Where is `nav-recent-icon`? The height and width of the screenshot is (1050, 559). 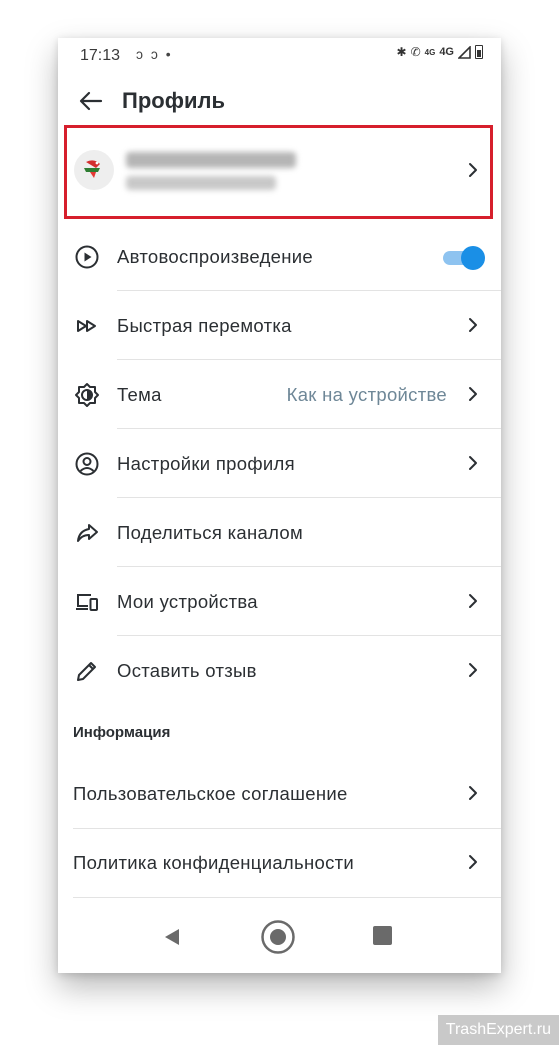
nav-recent-icon is located at coordinates (382, 935).